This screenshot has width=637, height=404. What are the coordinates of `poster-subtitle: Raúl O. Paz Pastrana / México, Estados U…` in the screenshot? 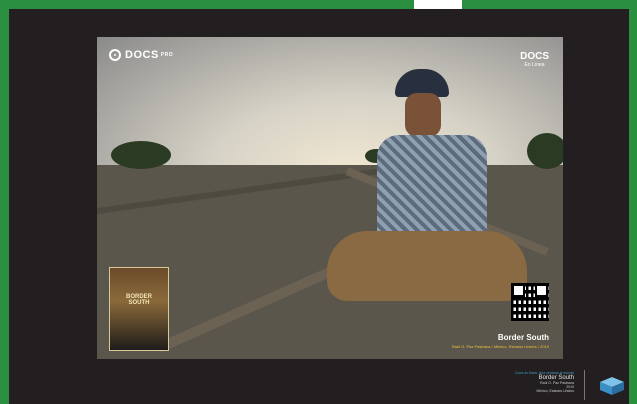 It's located at (500, 346).